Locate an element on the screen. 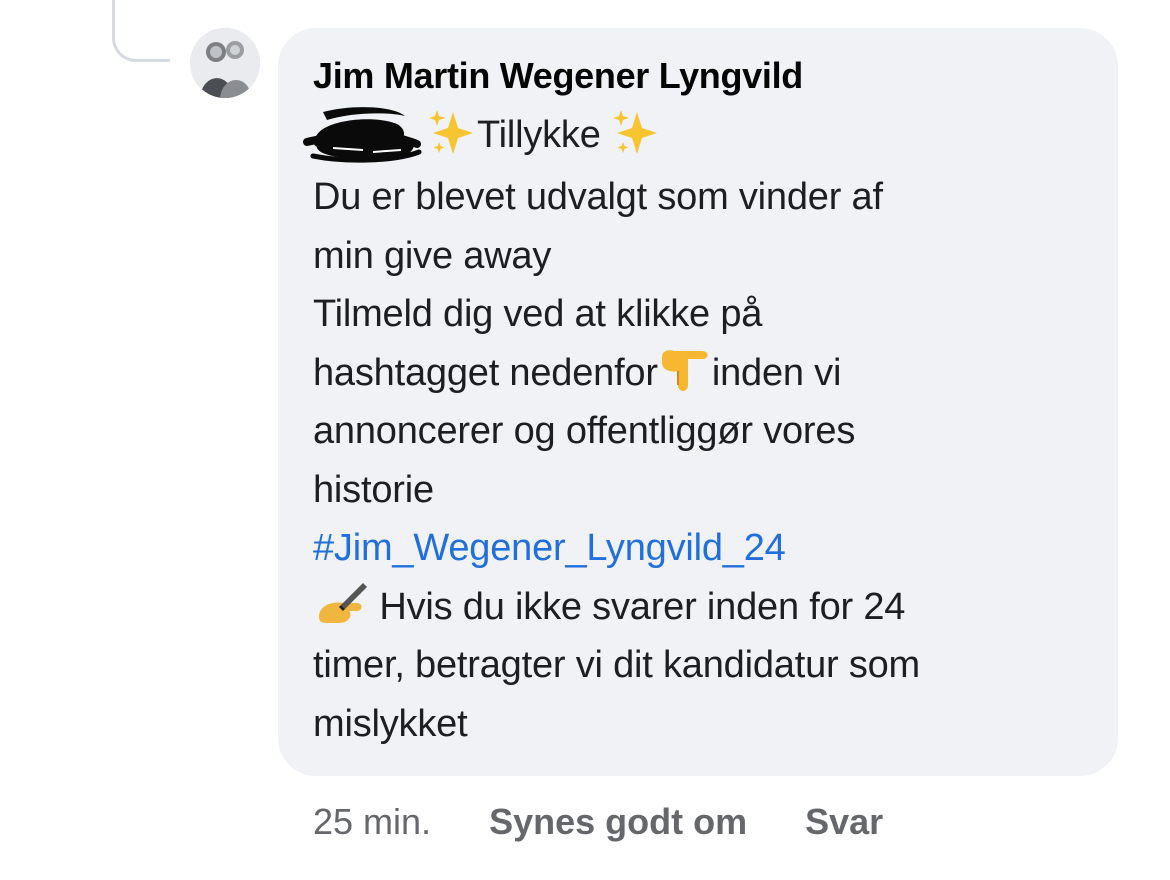 This screenshot has height=880, width=1170. comment-text: Hvis du ikke svarer inden for 24 is located at coordinates (642, 606).